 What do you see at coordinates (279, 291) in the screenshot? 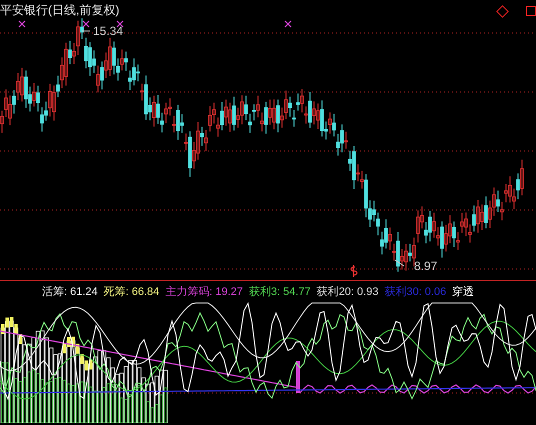
I see `indicator-value: 获利3: 54.77` at bounding box center [279, 291].